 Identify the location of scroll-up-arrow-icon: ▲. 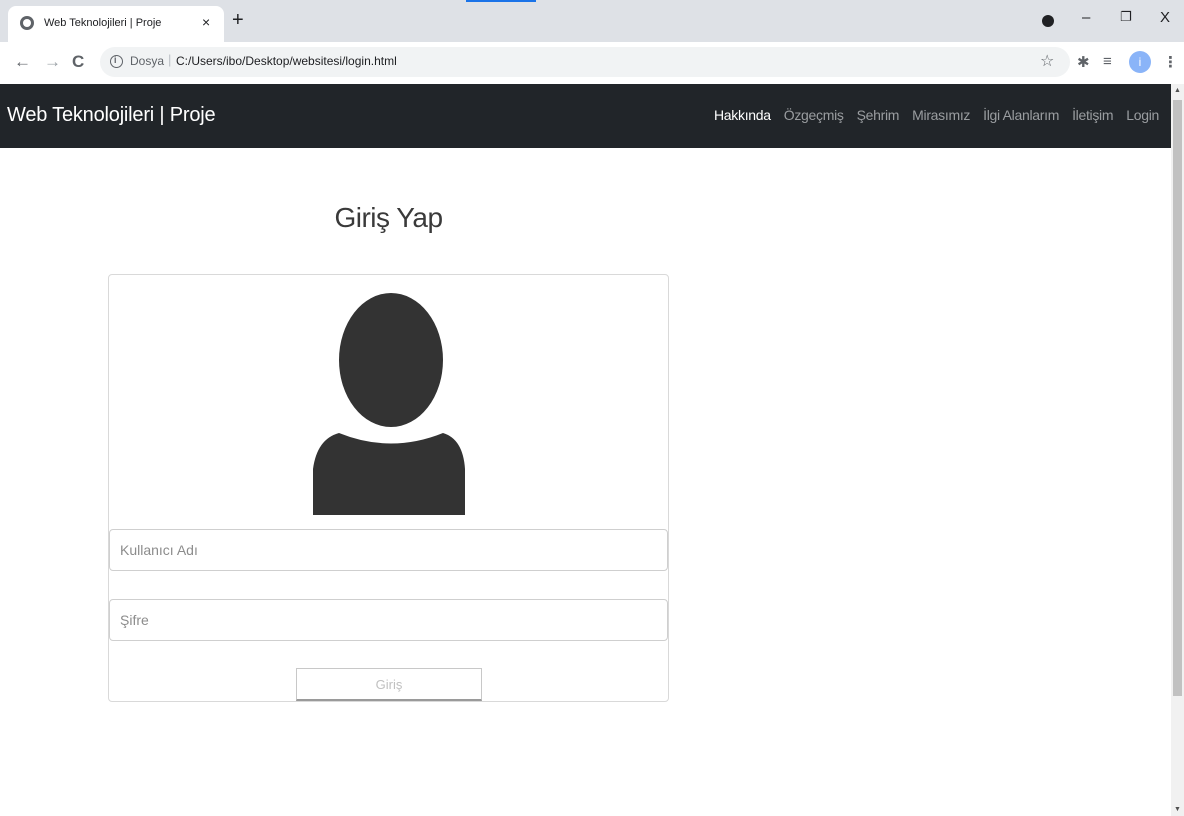
(1177, 90).